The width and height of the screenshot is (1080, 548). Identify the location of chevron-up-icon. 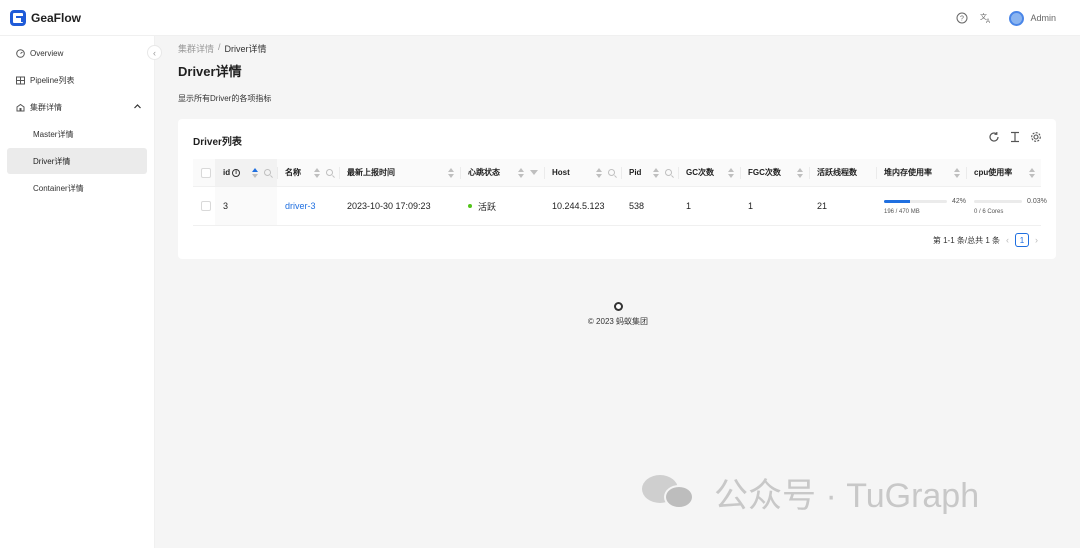
(137, 106).